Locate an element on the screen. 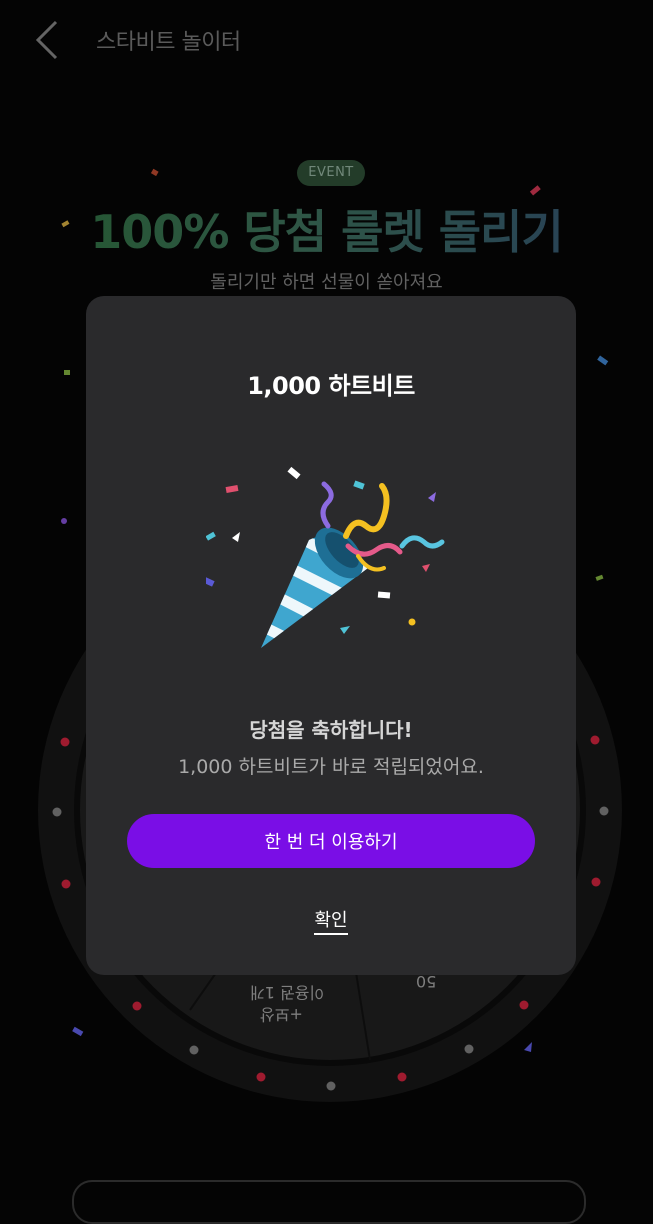  reward-amount: 1,000 하트비트 is located at coordinates (331, 386).